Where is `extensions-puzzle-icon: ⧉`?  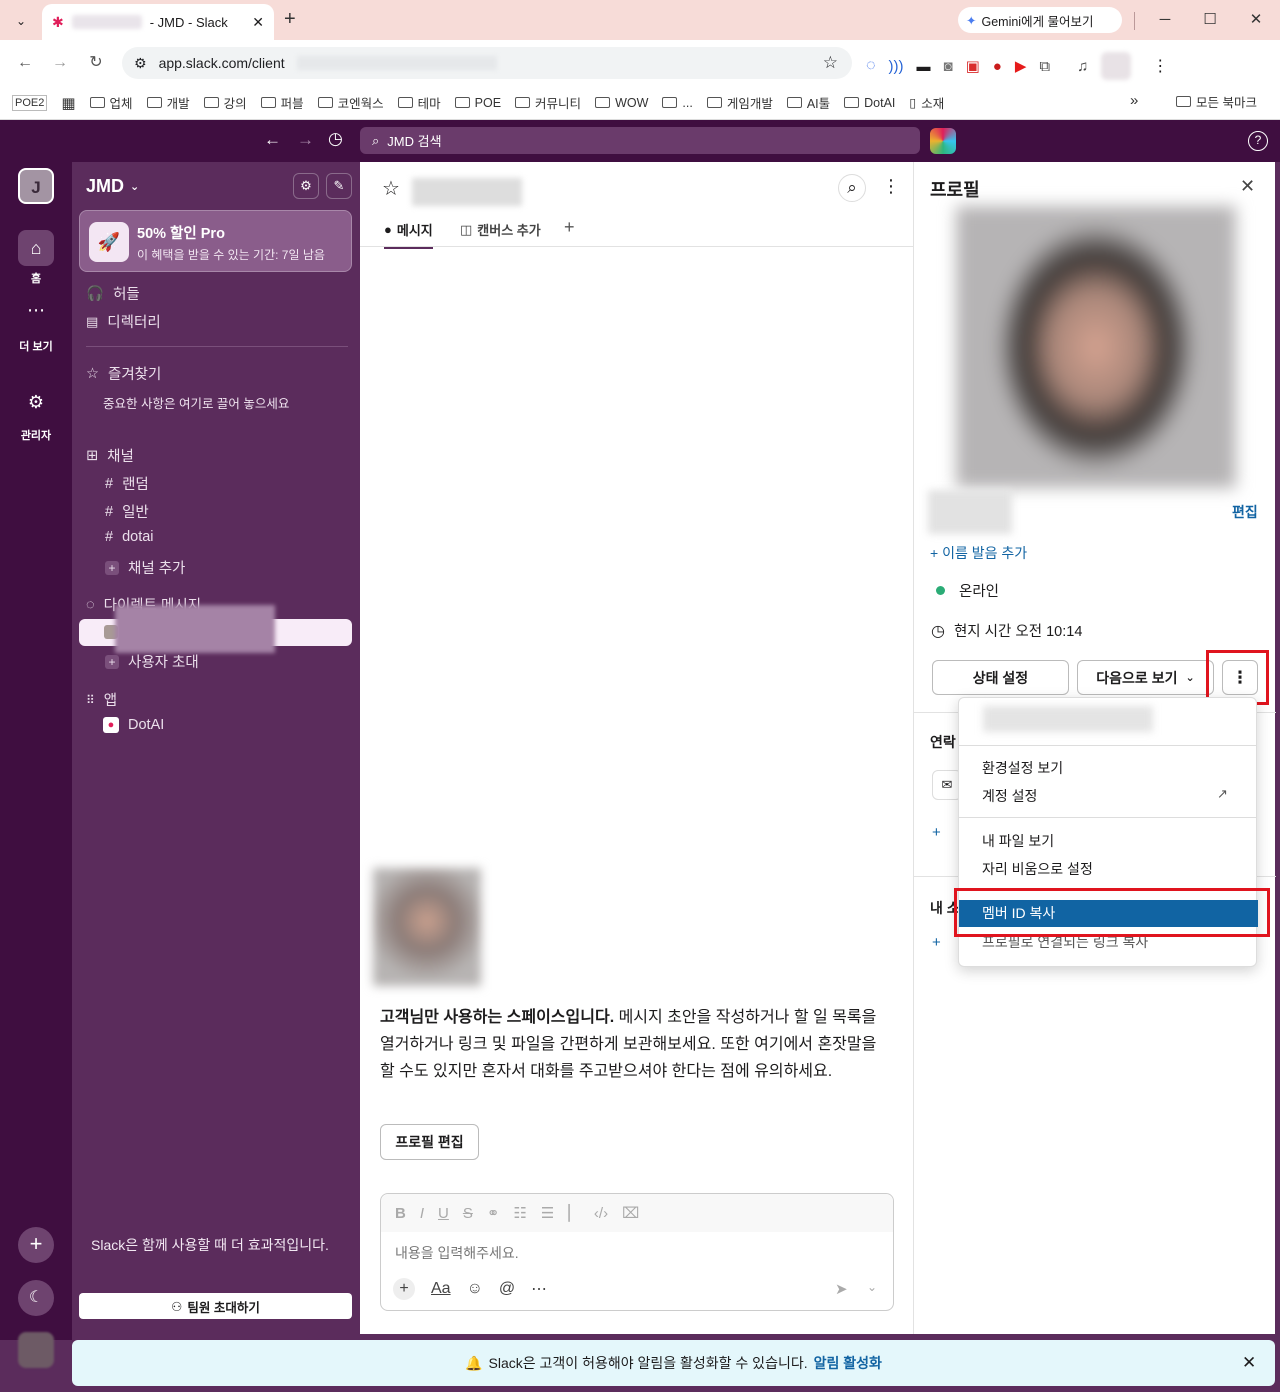 extensions-puzzle-icon: ⧉ is located at coordinates (1044, 66).